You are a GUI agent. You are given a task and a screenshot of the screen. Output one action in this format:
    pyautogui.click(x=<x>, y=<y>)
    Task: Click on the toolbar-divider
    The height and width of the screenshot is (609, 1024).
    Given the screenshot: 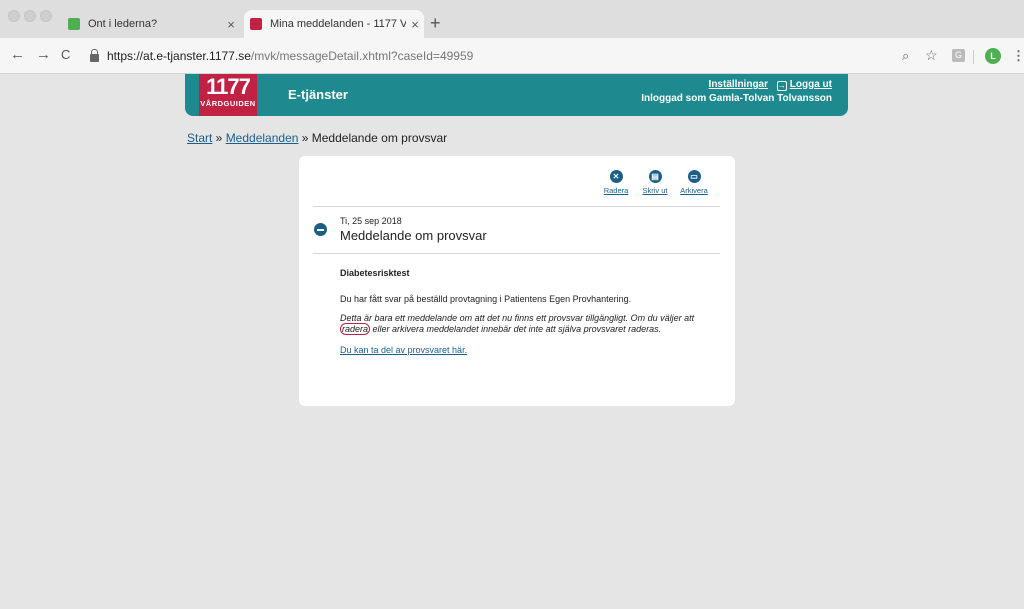 What is the action you would take?
    pyautogui.click(x=973, y=57)
    